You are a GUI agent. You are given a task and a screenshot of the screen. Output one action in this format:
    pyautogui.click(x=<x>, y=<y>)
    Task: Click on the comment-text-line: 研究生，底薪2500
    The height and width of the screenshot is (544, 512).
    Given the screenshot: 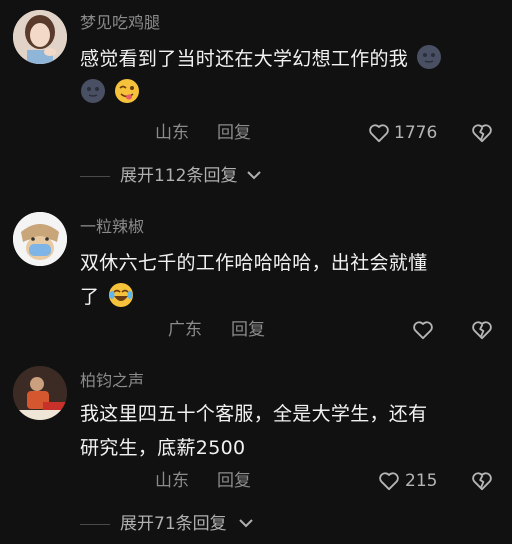 What is the action you would take?
    pyautogui.click(x=163, y=448)
    